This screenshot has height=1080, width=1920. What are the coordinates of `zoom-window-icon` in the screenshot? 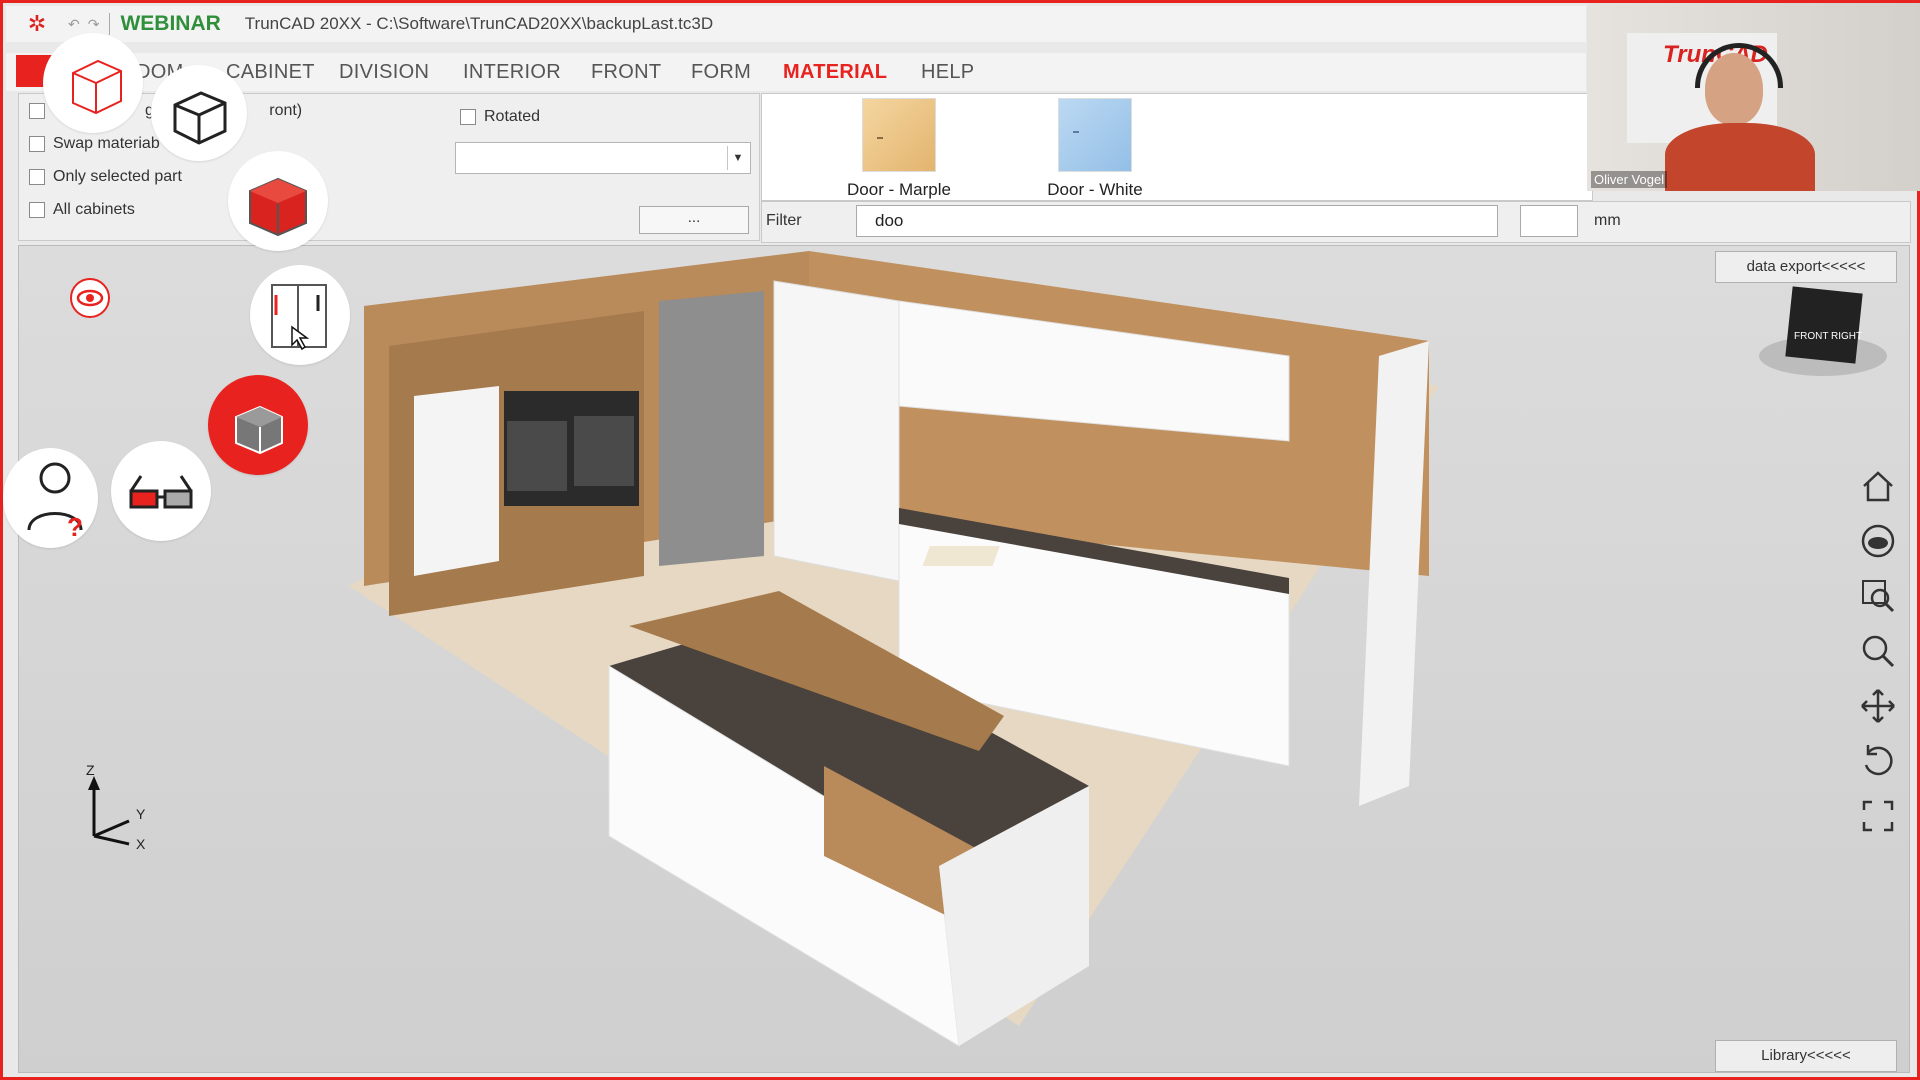 It's located at (1878, 598).